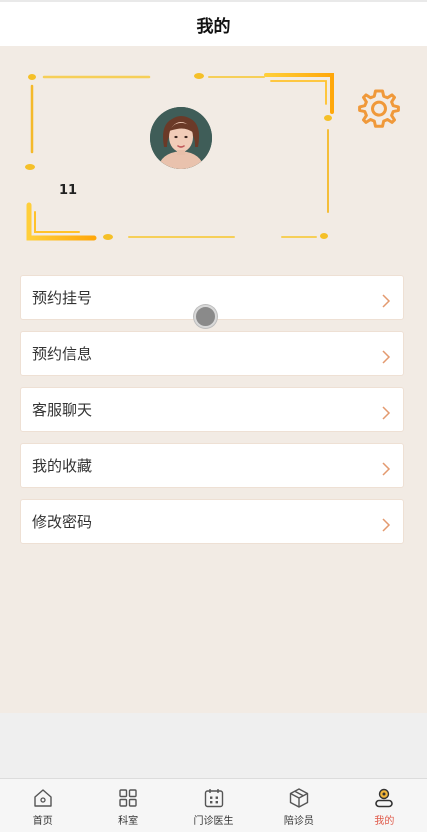 Image resolution: width=427 pixels, height=832 pixels. What do you see at coordinates (42, 821) in the screenshot?
I see `tab-label: 首页` at bounding box center [42, 821].